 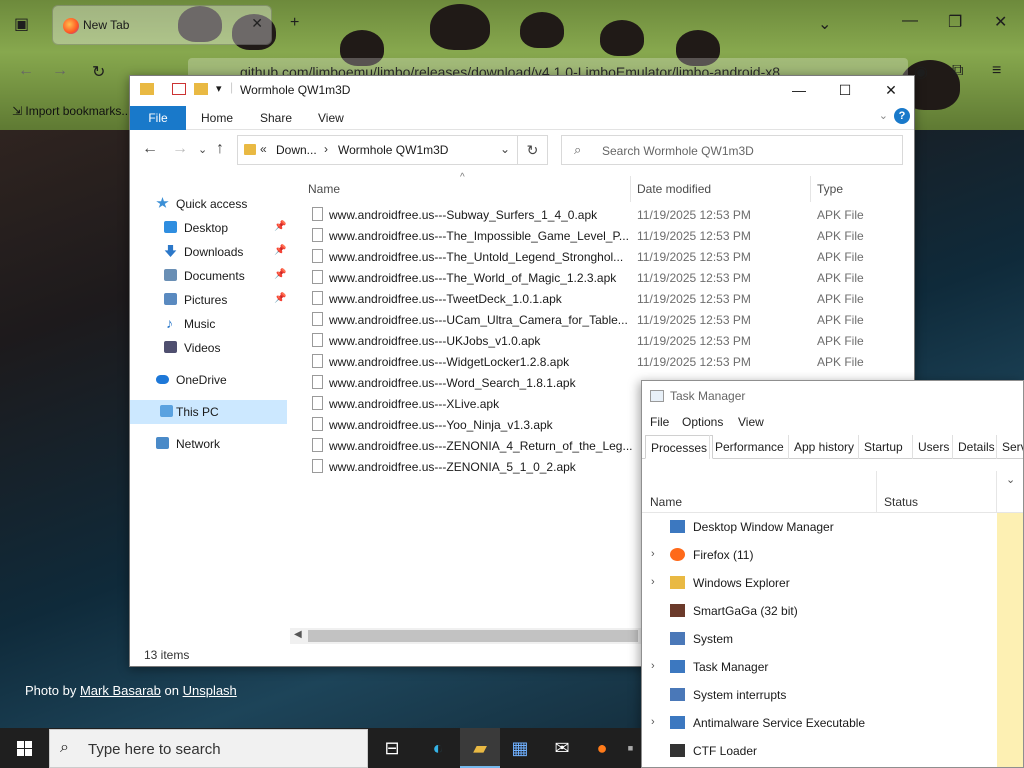 I want to click on sidebar-item-desktop: Desktop 📌, so click(x=210, y=228).